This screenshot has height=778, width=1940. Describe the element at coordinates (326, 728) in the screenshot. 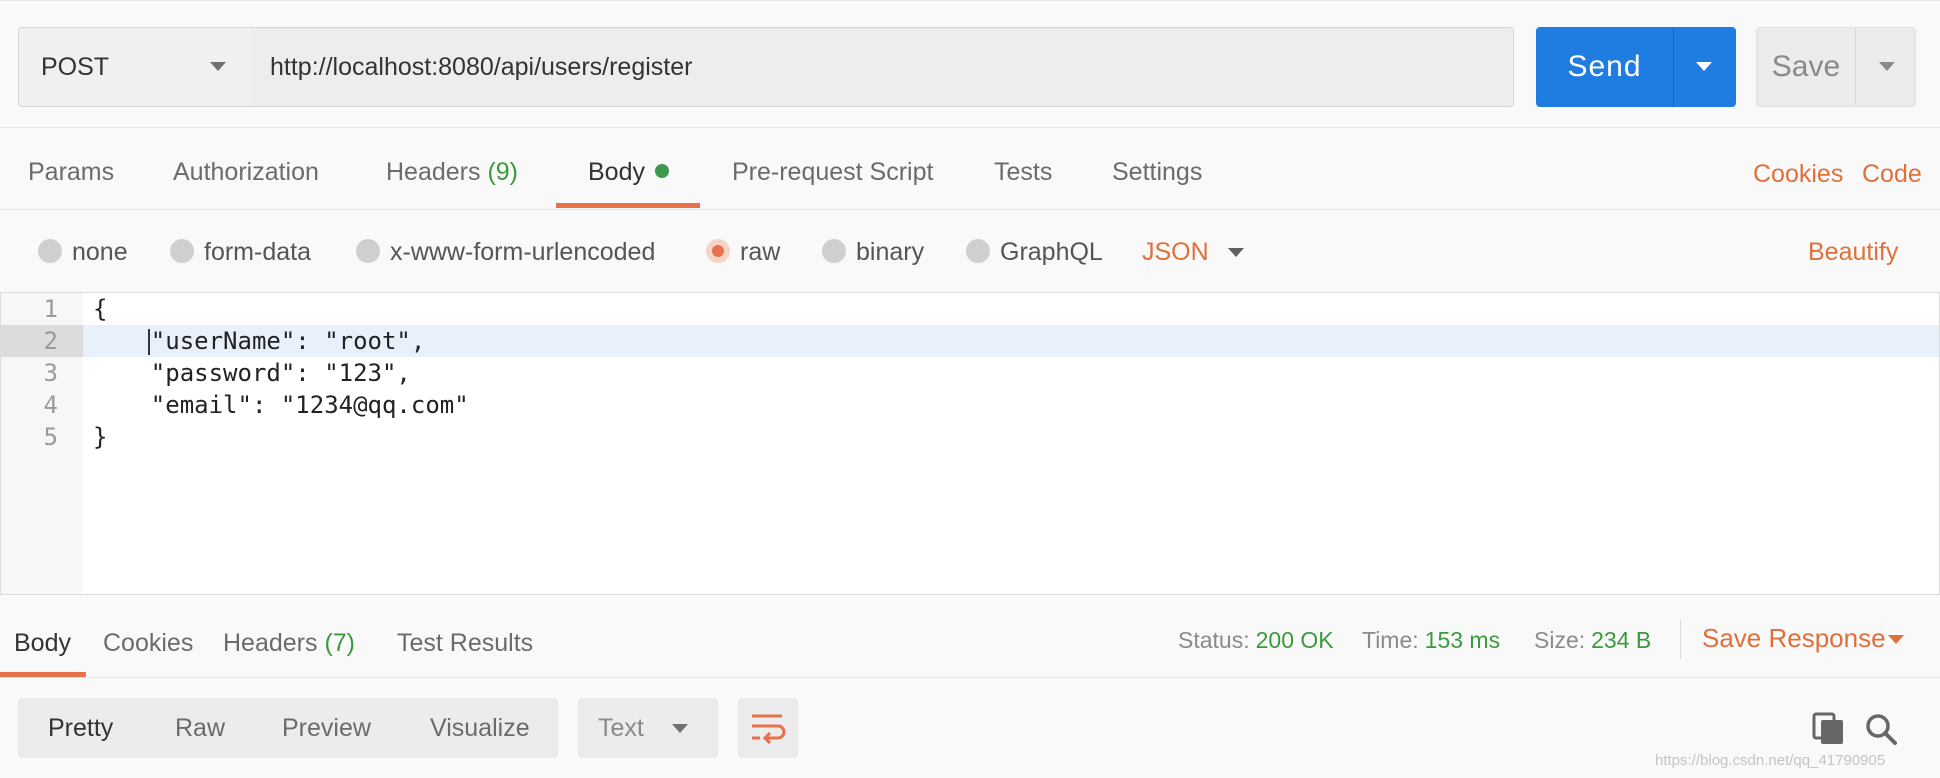

I see `view-mode-preview: Preview` at that location.